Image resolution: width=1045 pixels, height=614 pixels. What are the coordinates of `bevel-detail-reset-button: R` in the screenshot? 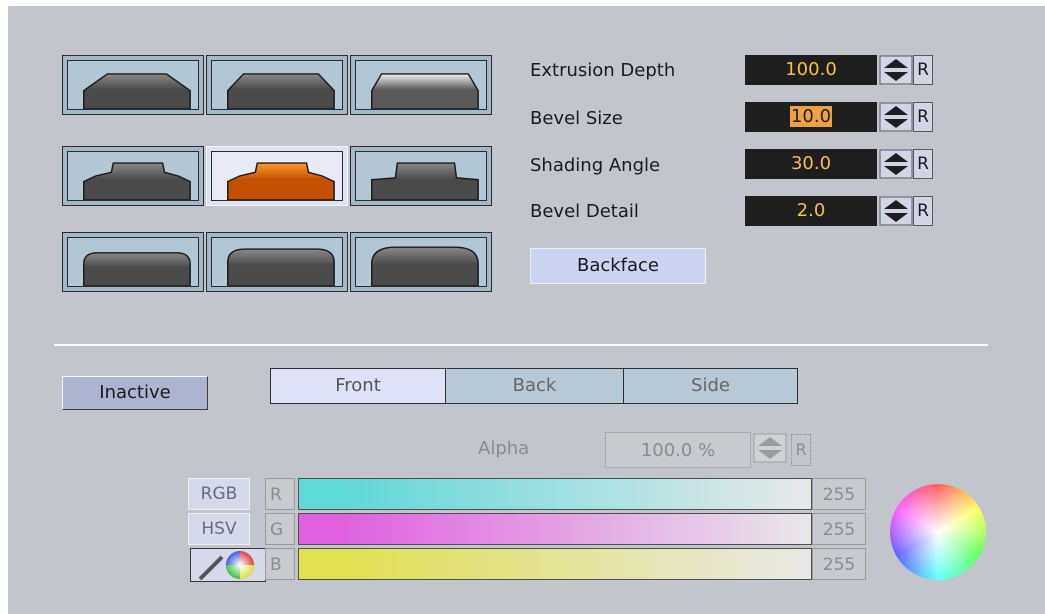 It's located at (923, 211).